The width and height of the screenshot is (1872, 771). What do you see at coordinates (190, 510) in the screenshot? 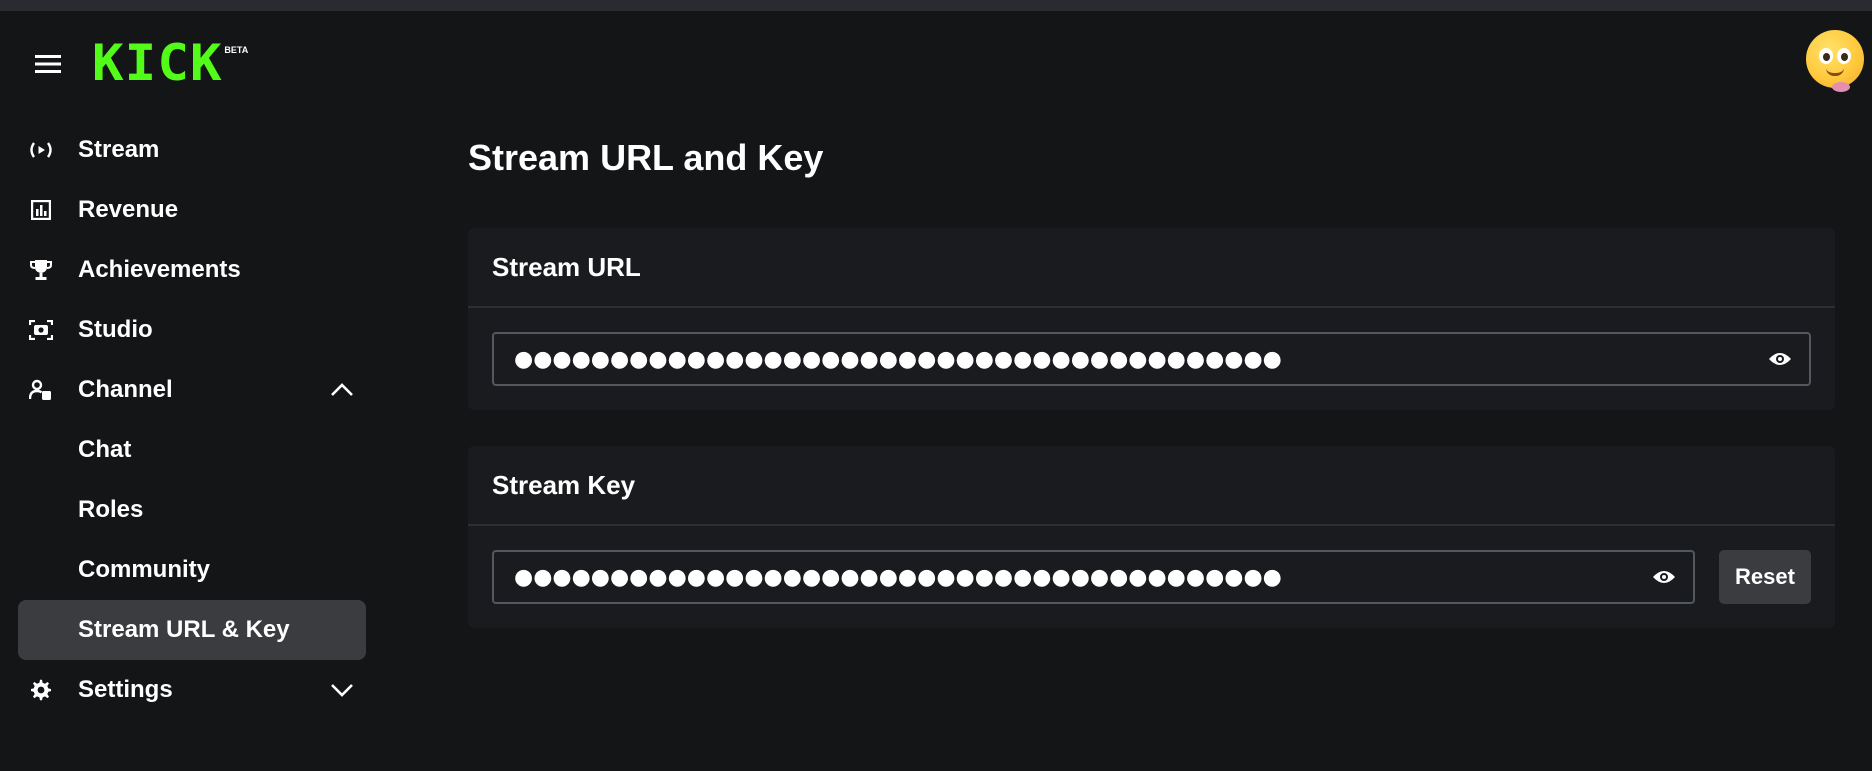
I see `sidebar-item-roles: Roles` at bounding box center [190, 510].